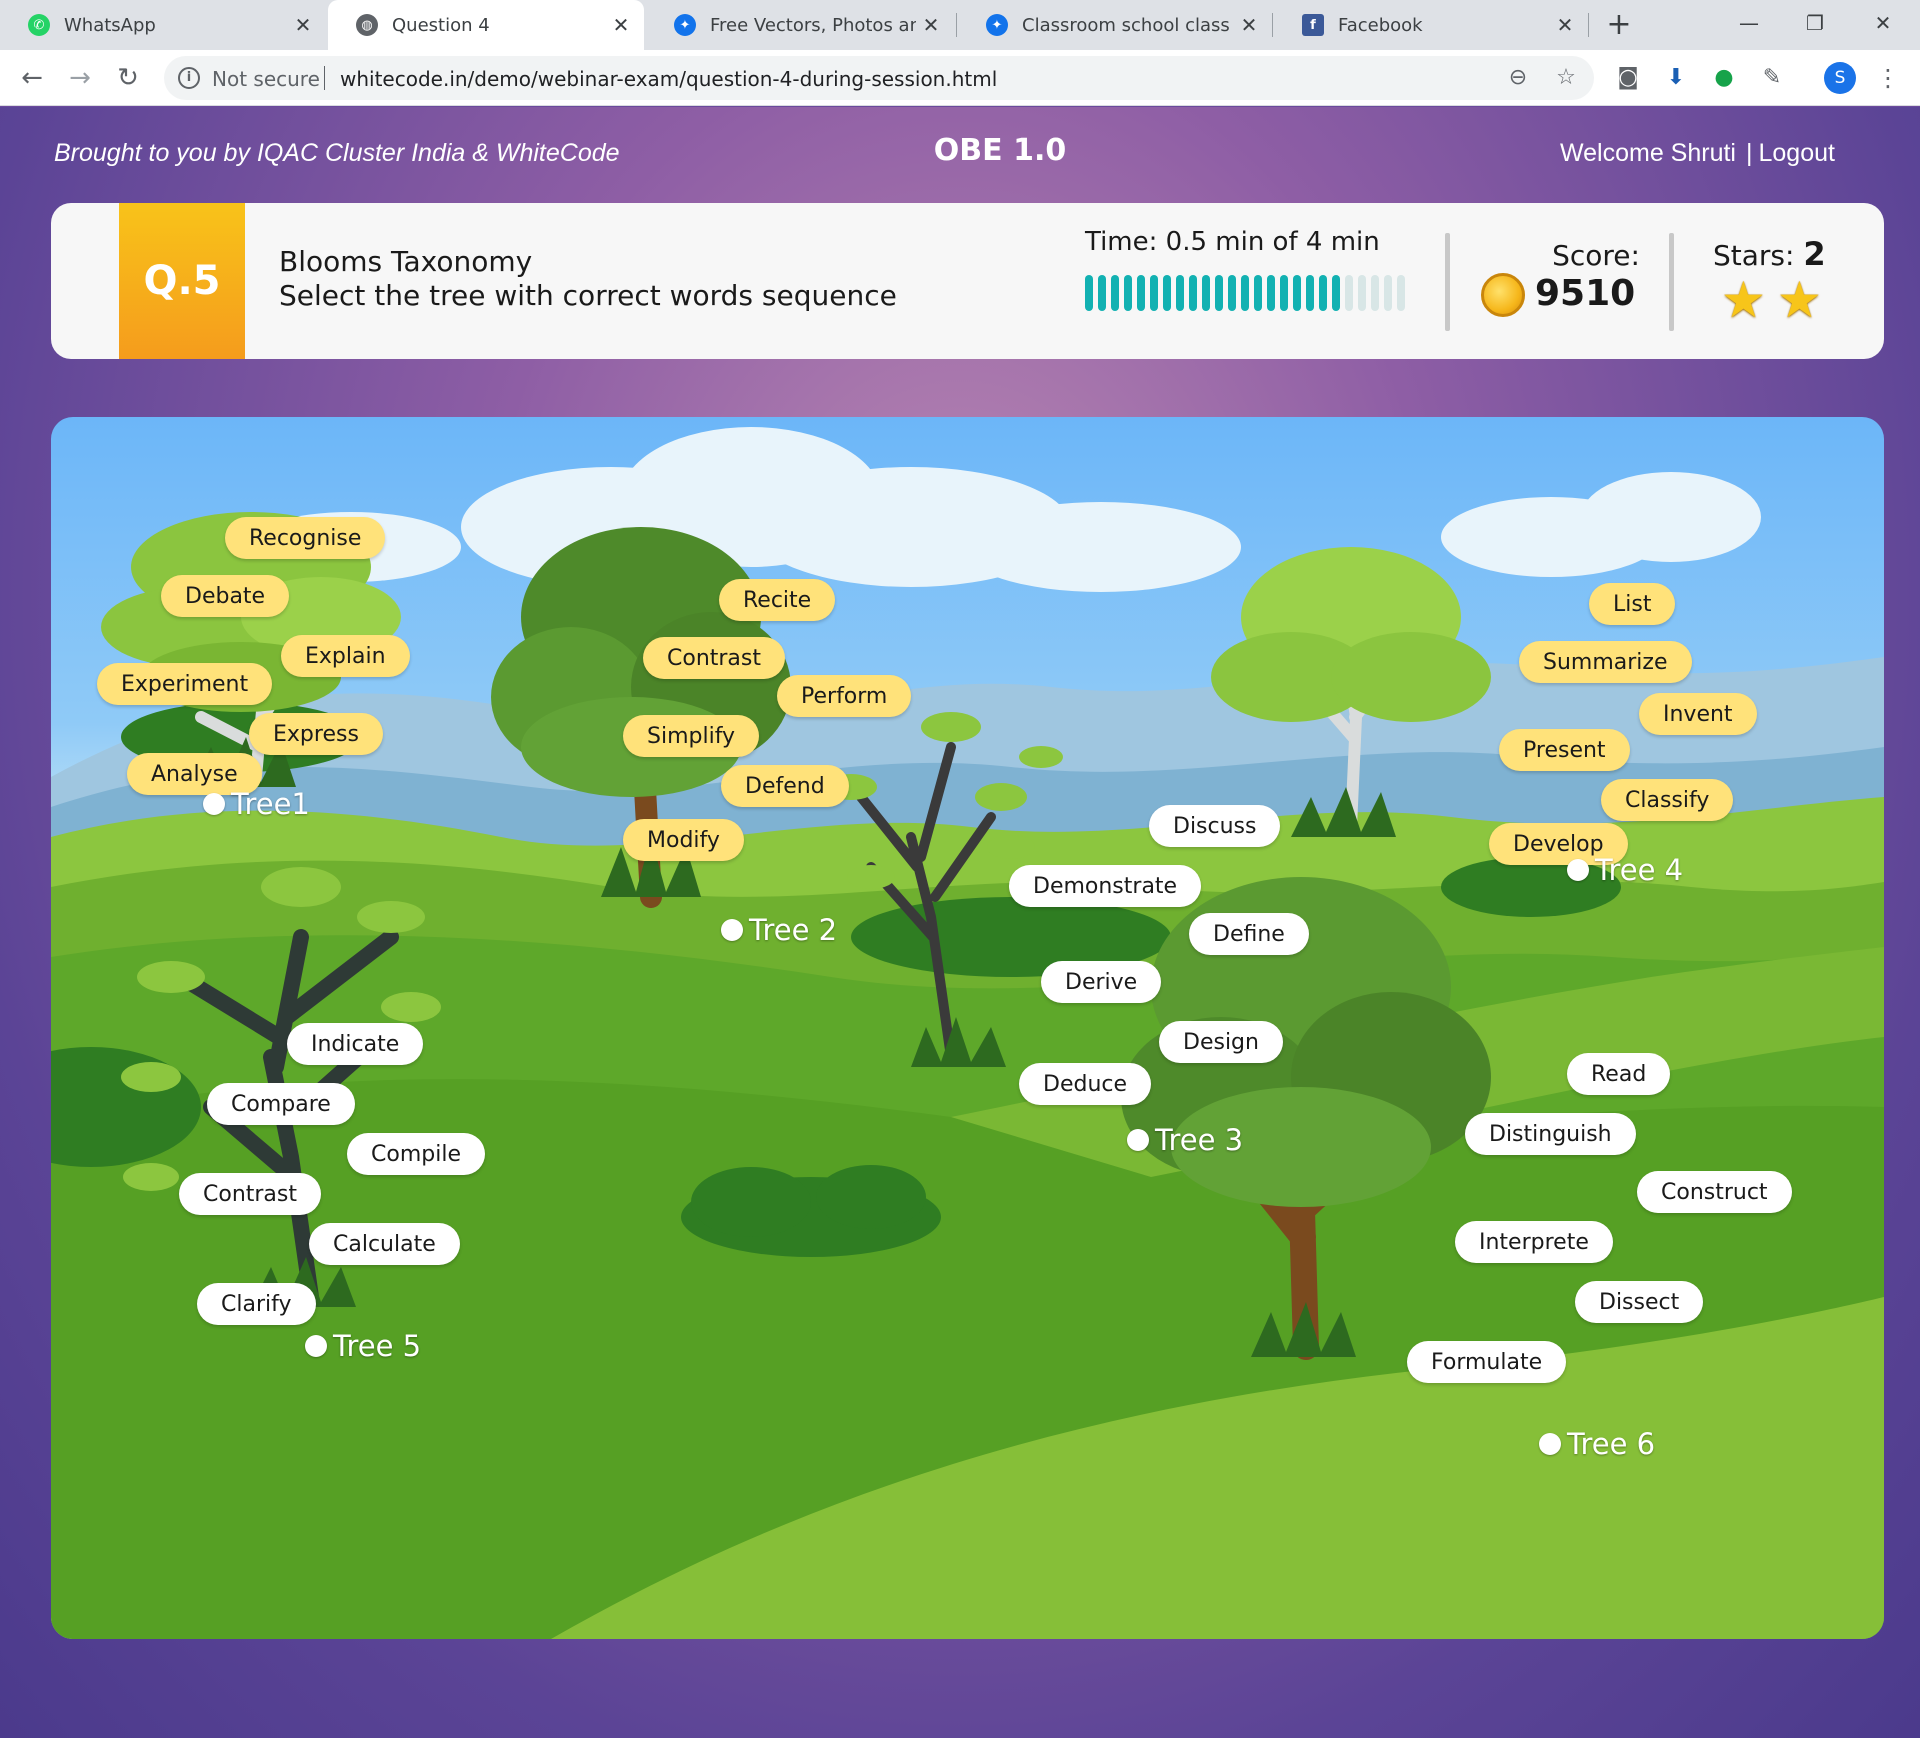 This screenshot has width=1920, height=1738. What do you see at coordinates (270, 804) in the screenshot?
I see `tree-1-label: Tree1` at bounding box center [270, 804].